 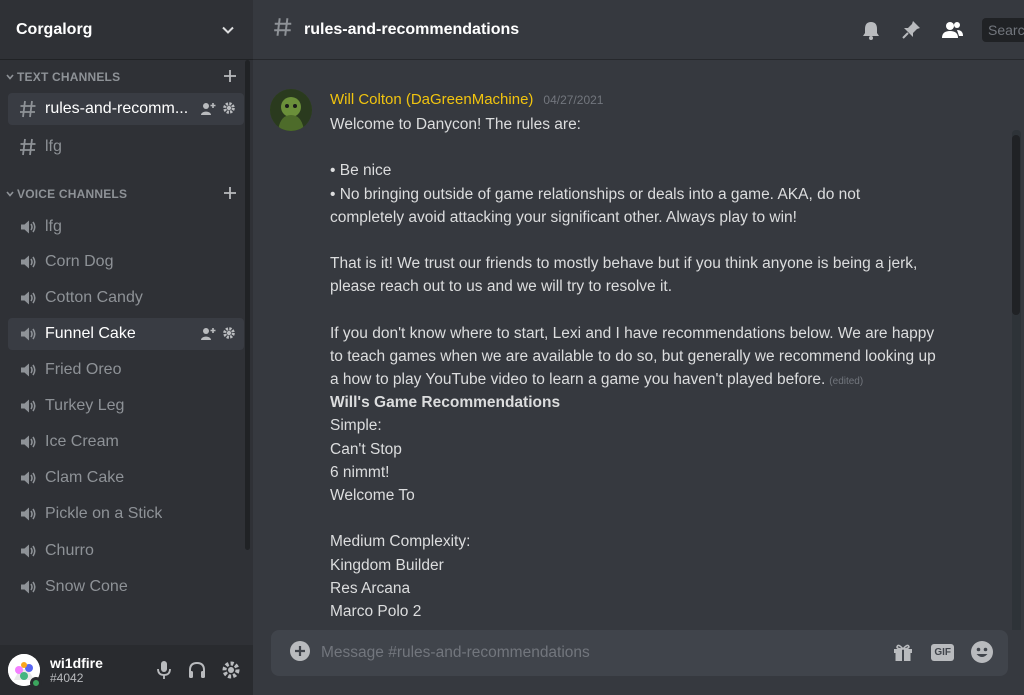 What do you see at coordinates (126, 442) in the screenshot?
I see `voice-channel: Ice Cream` at bounding box center [126, 442].